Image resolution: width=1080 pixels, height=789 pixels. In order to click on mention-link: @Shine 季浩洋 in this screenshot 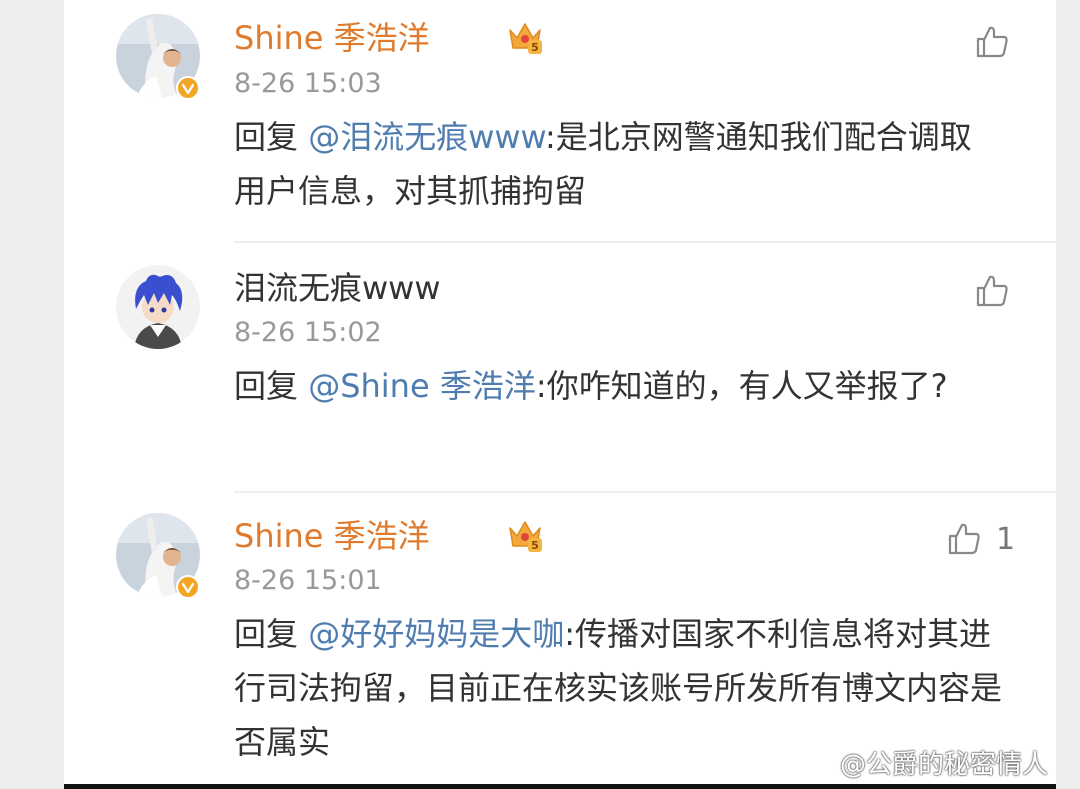, I will do `click(422, 386)`.